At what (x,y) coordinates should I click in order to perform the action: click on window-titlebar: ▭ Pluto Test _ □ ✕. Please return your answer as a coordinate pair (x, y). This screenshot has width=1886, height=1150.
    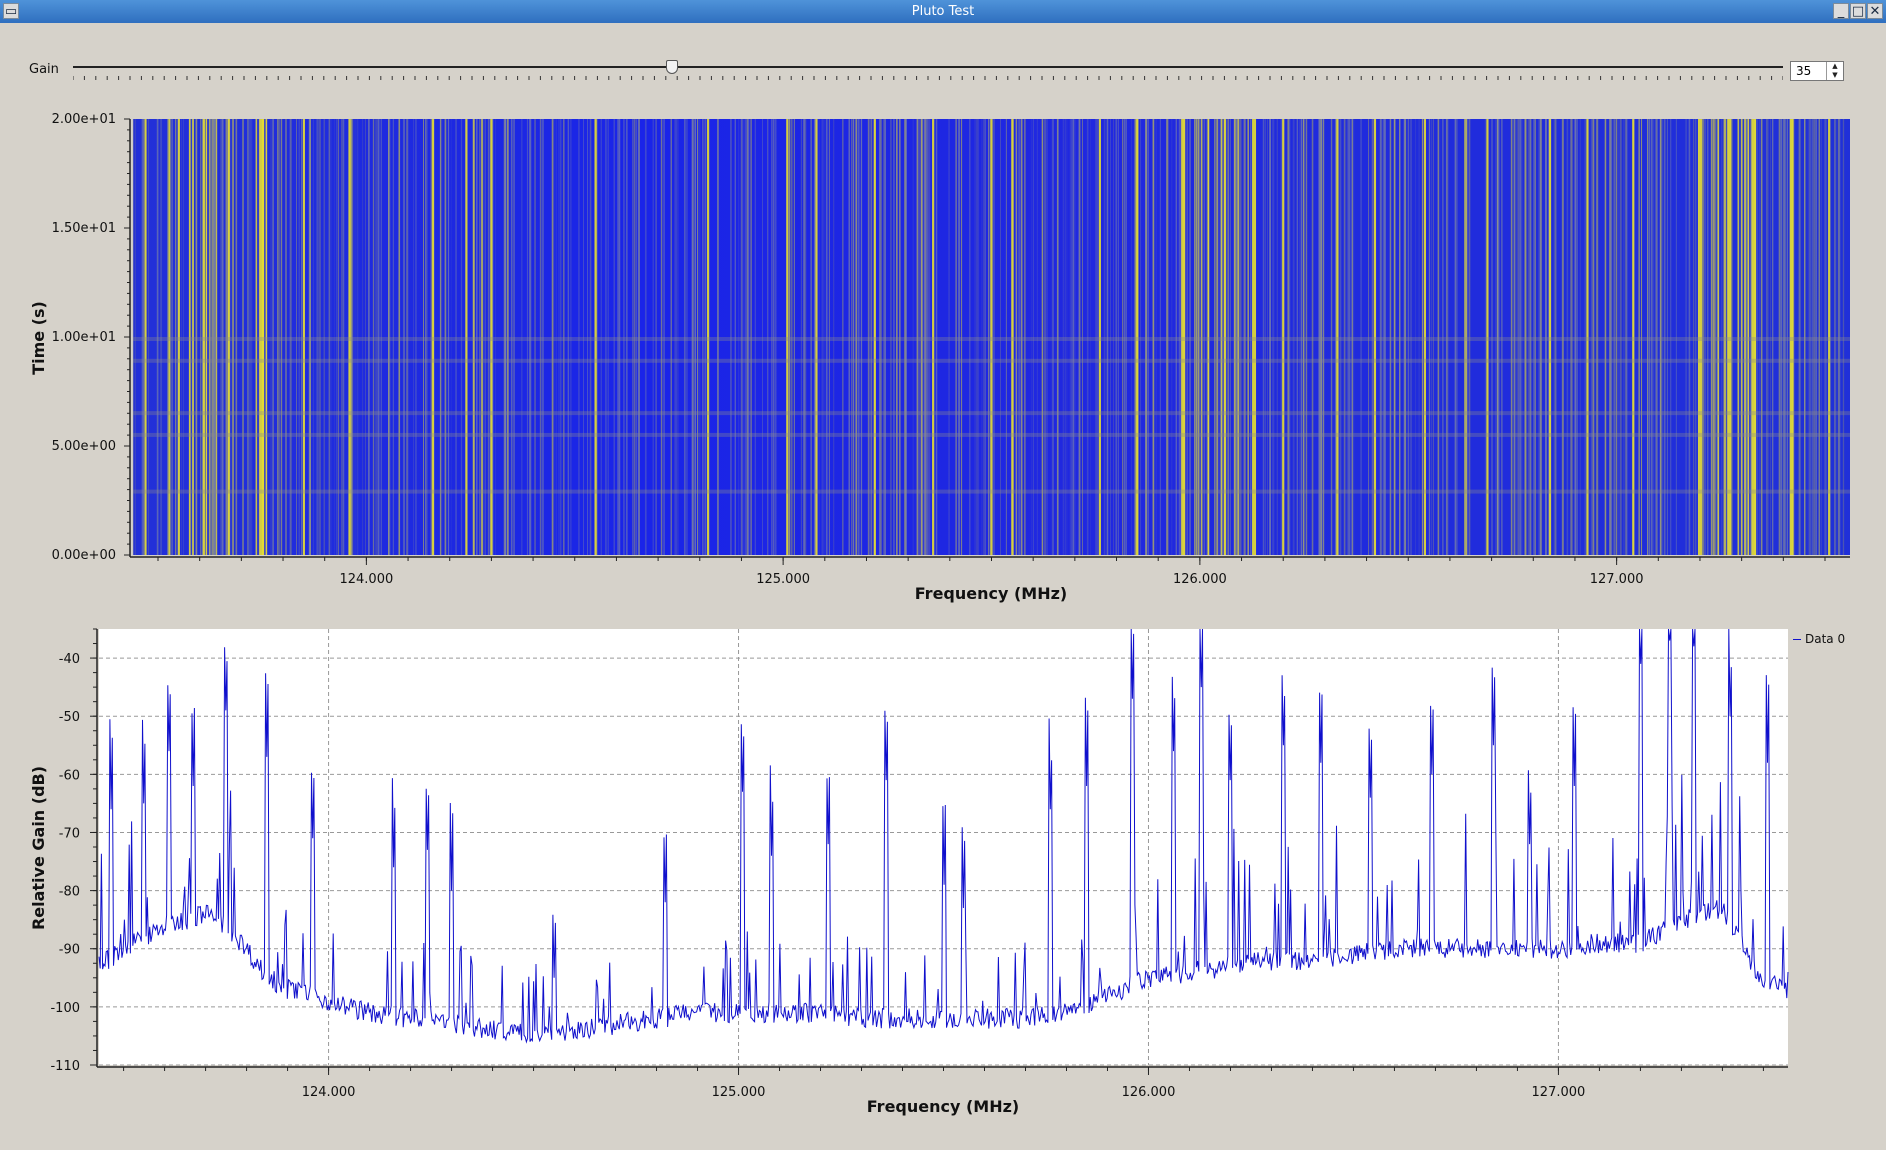
    Looking at the image, I should click on (943, 11).